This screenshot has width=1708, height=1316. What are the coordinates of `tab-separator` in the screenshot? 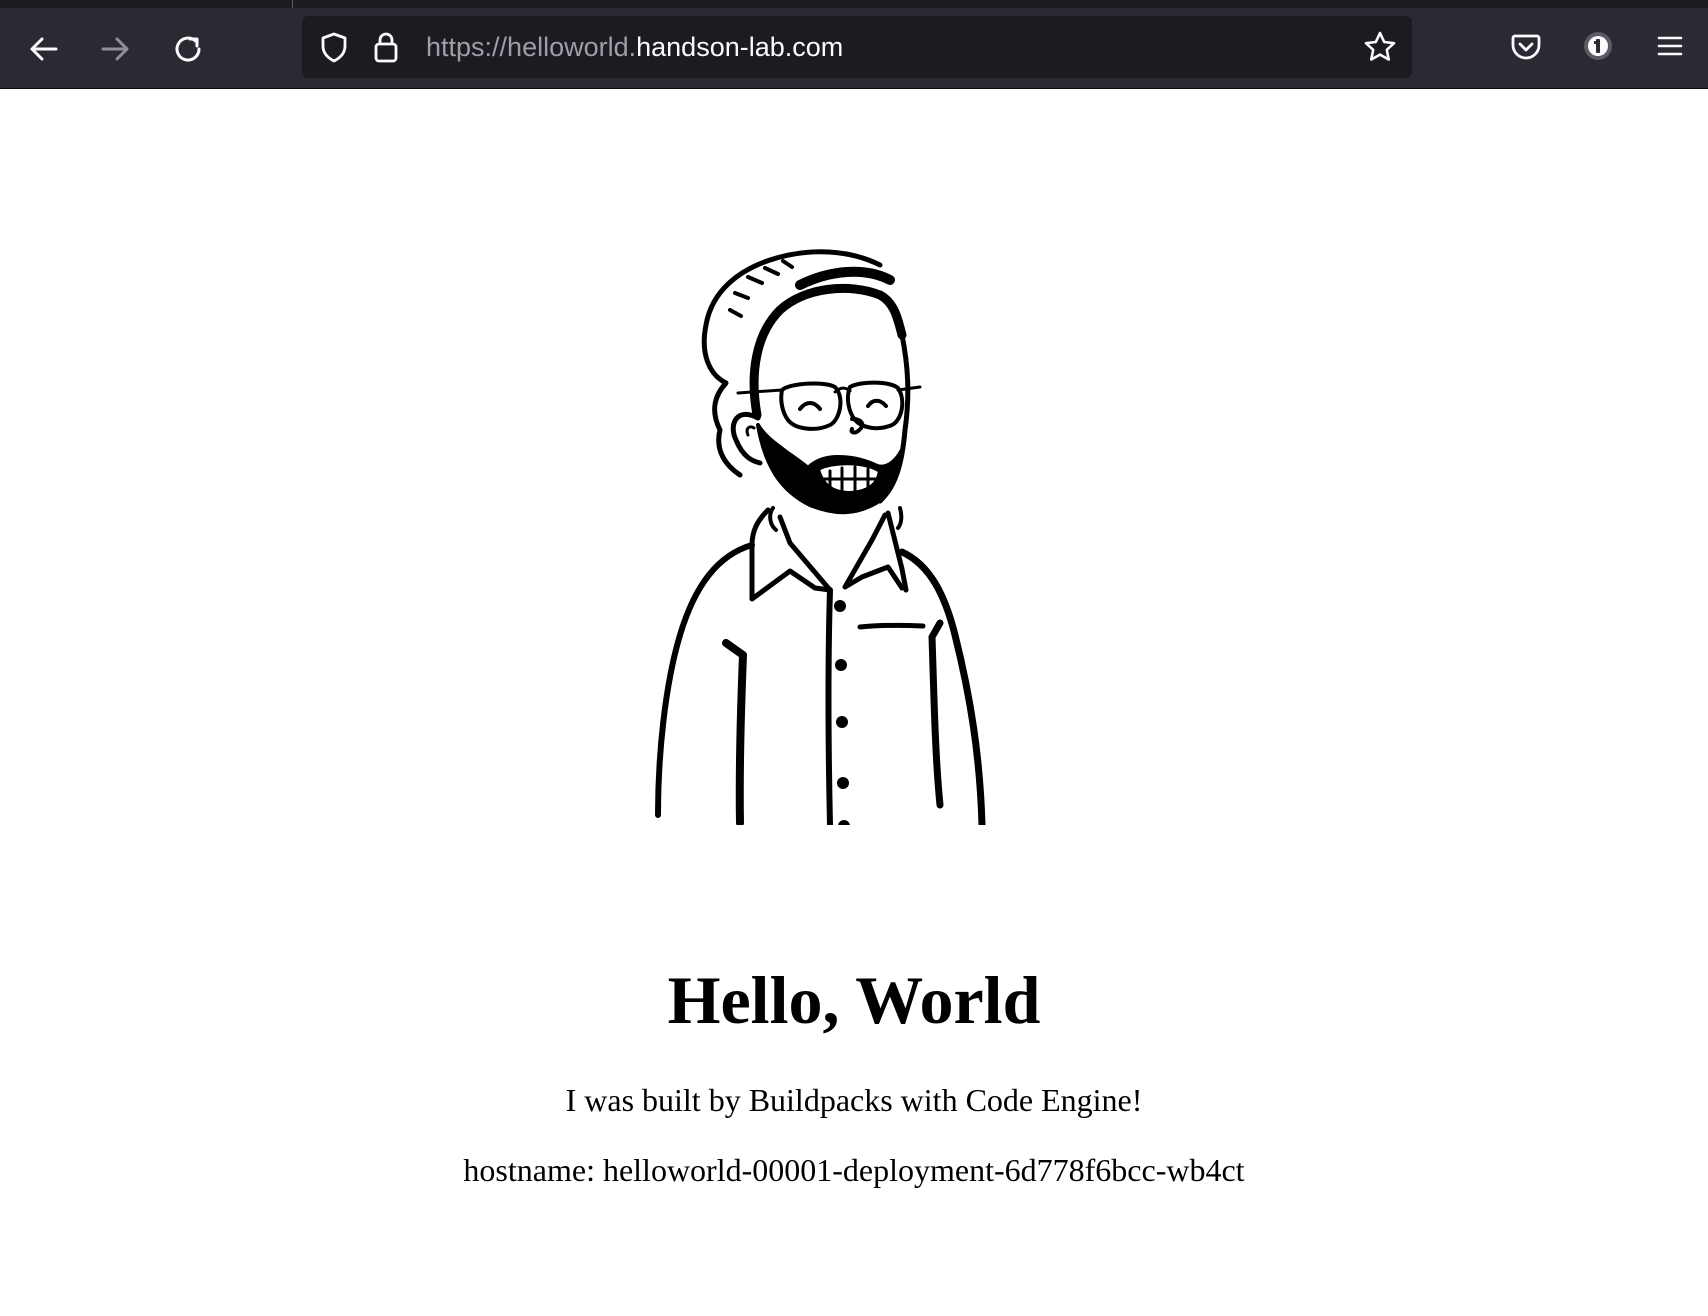 It's located at (292, 4).